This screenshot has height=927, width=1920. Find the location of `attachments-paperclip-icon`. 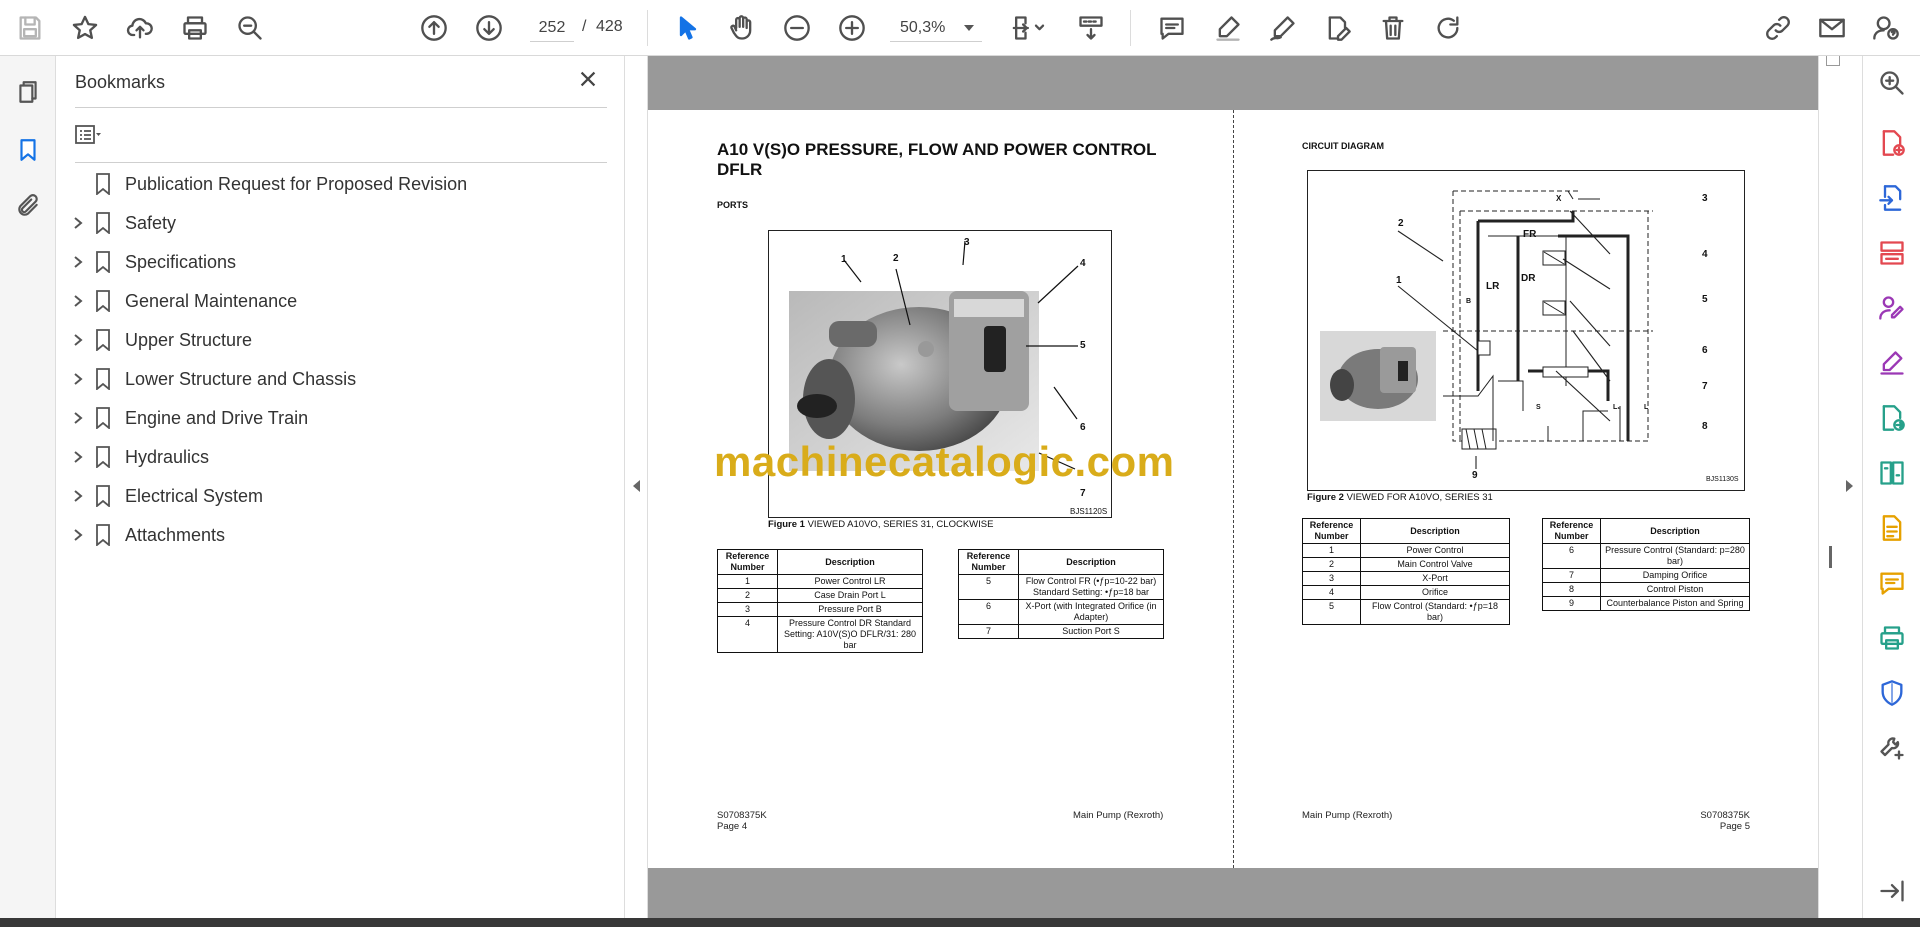

attachments-paperclip-icon is located at coordinates (28, 206).